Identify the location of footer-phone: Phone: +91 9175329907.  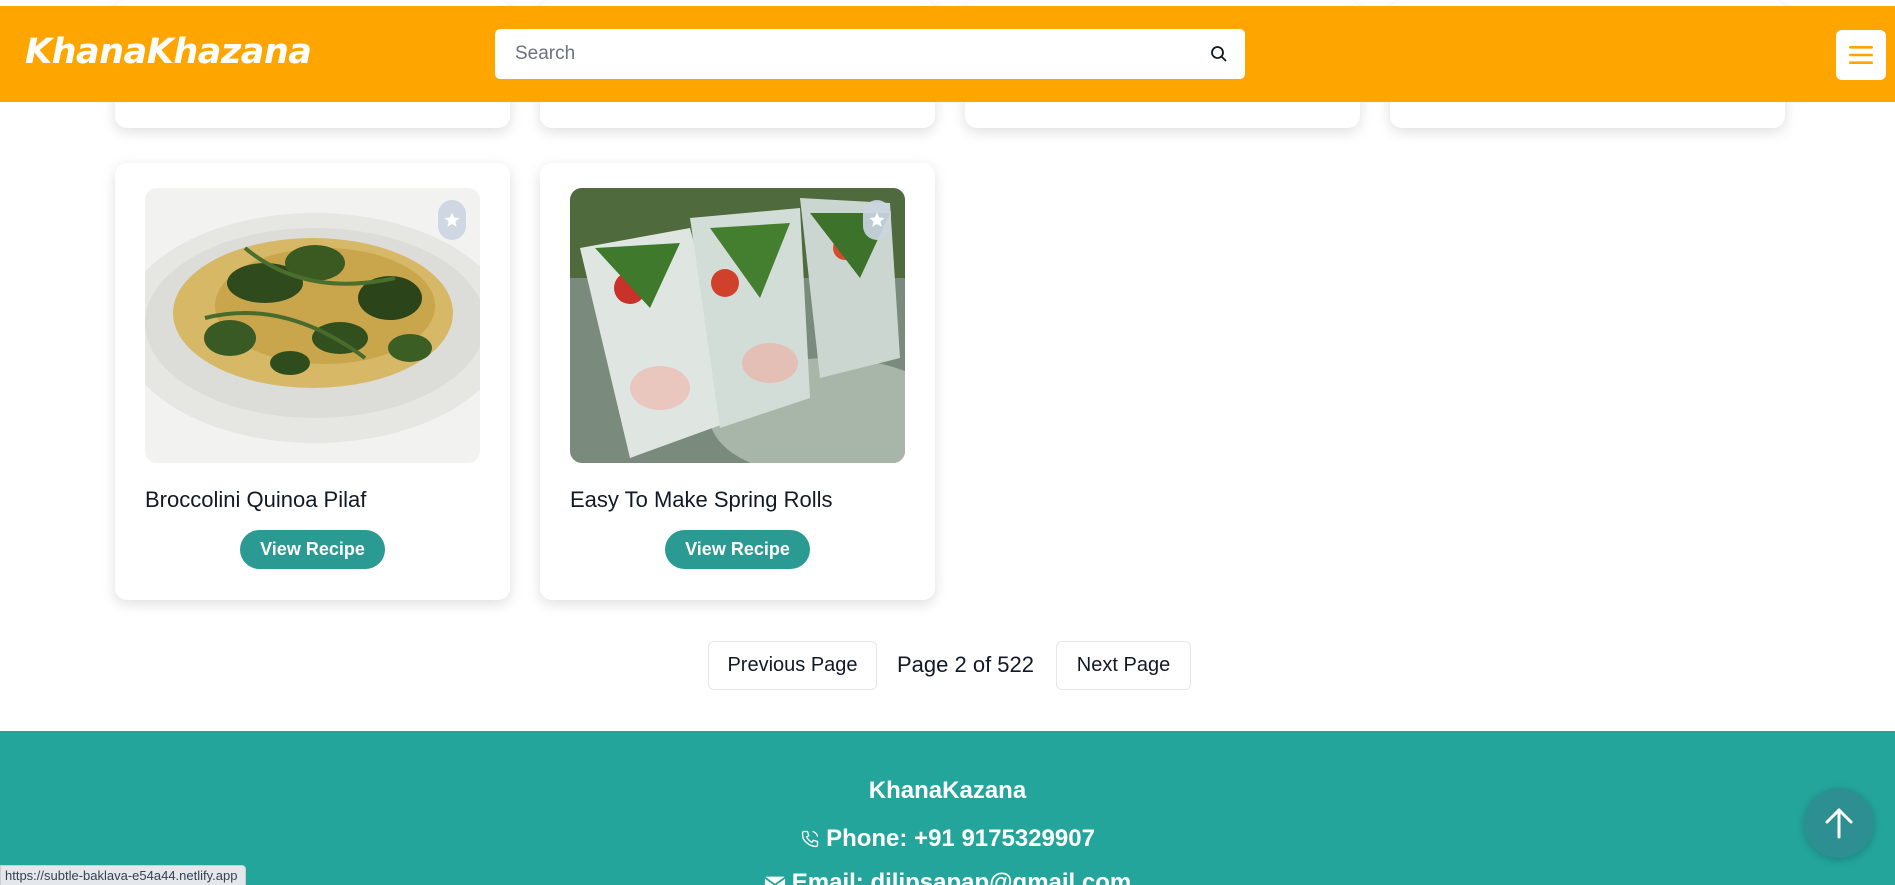
(947, 839).